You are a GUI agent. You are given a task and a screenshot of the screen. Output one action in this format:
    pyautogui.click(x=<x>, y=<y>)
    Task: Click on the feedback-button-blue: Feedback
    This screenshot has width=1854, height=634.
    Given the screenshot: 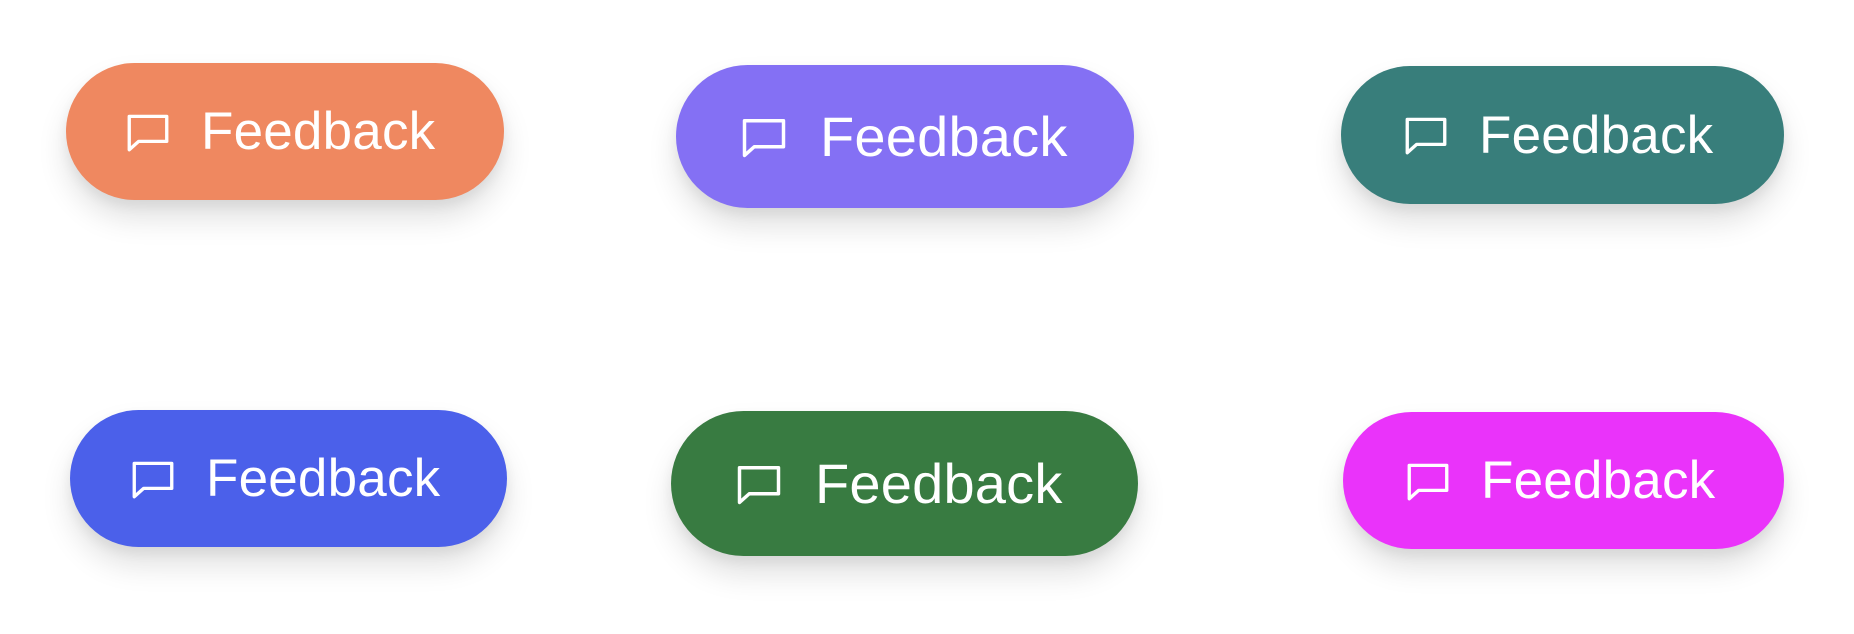 What is the action you would take?
    pyautogui.click(x=288, y=478)
    